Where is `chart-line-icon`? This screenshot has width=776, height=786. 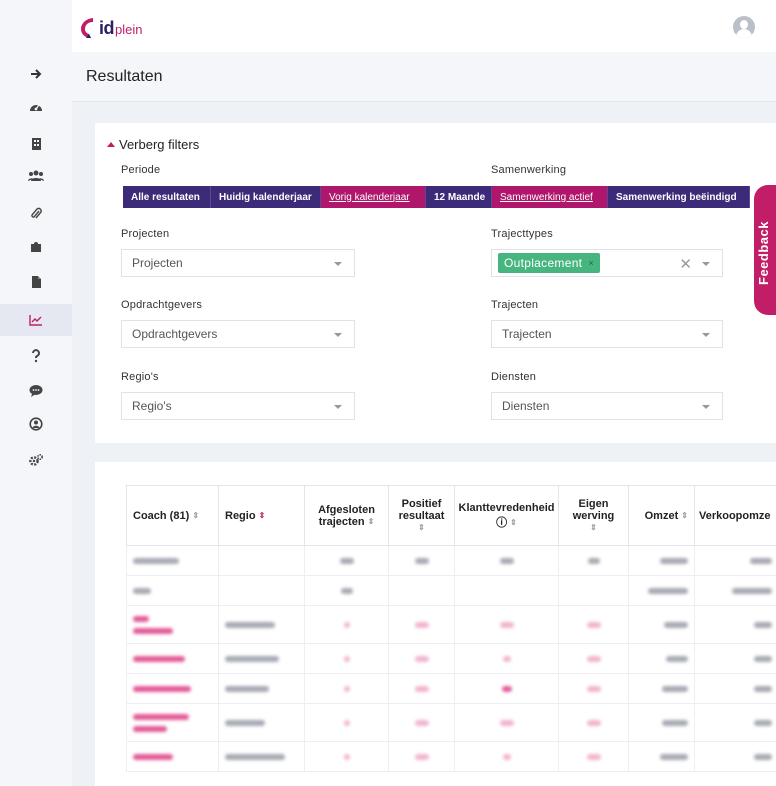
chart-line-icon is located at coordinates (36, 320).